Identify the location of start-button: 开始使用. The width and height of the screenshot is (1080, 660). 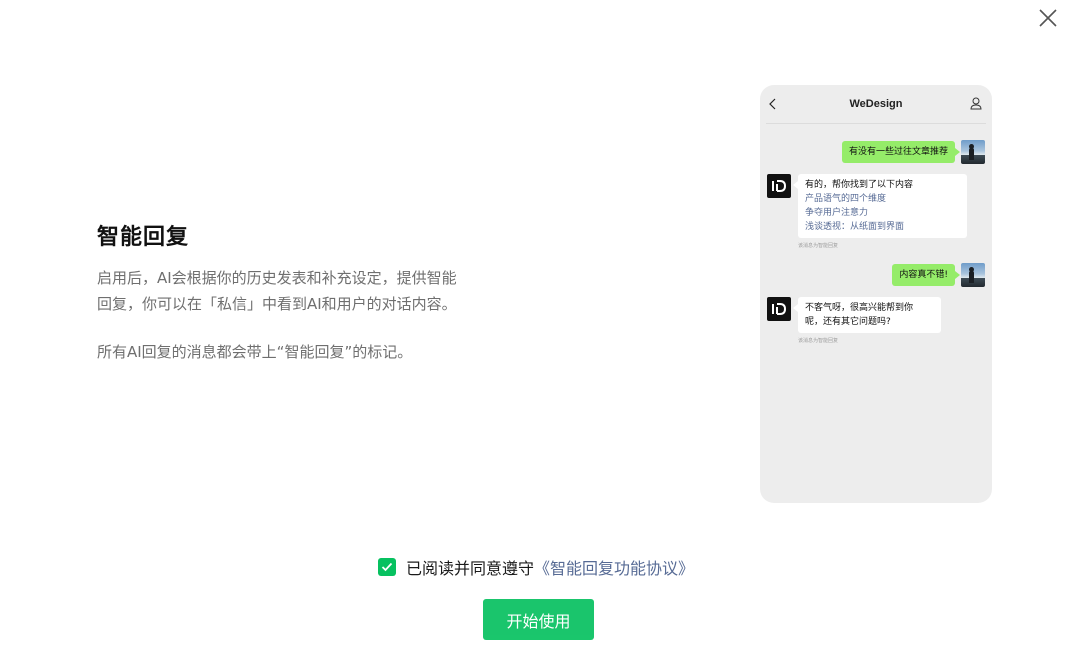
(538, 619).